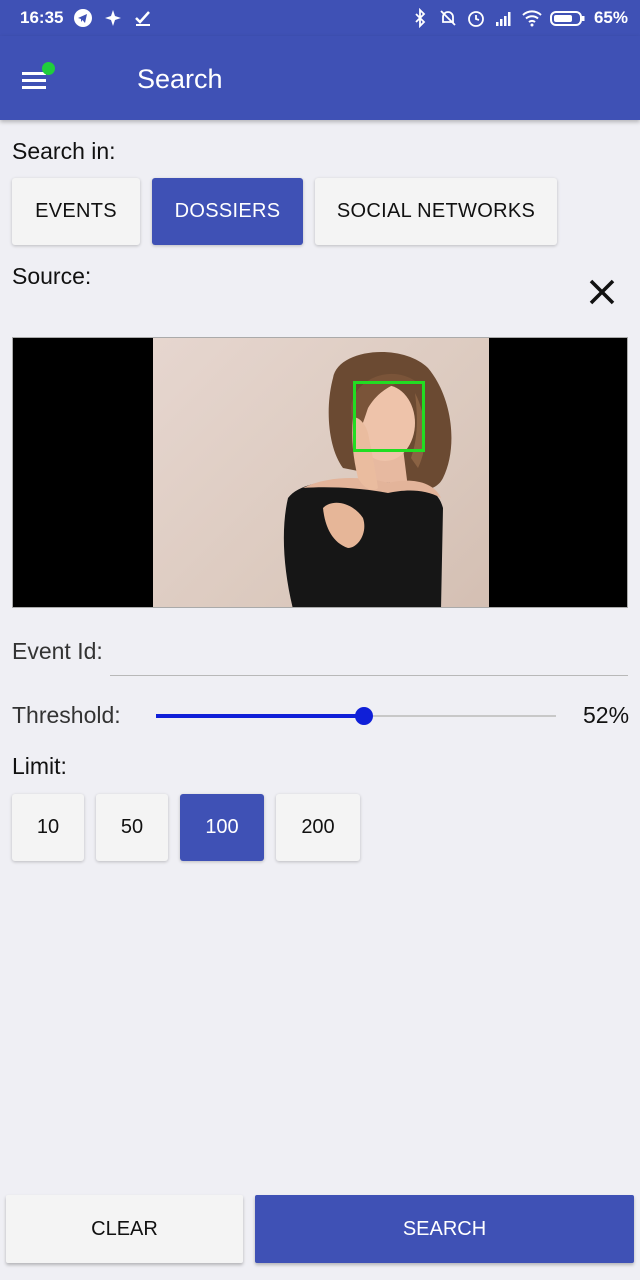 The width and height of the screenshot is (640, 1280). I want to click on status-time: 16:35, so click(42, 17).